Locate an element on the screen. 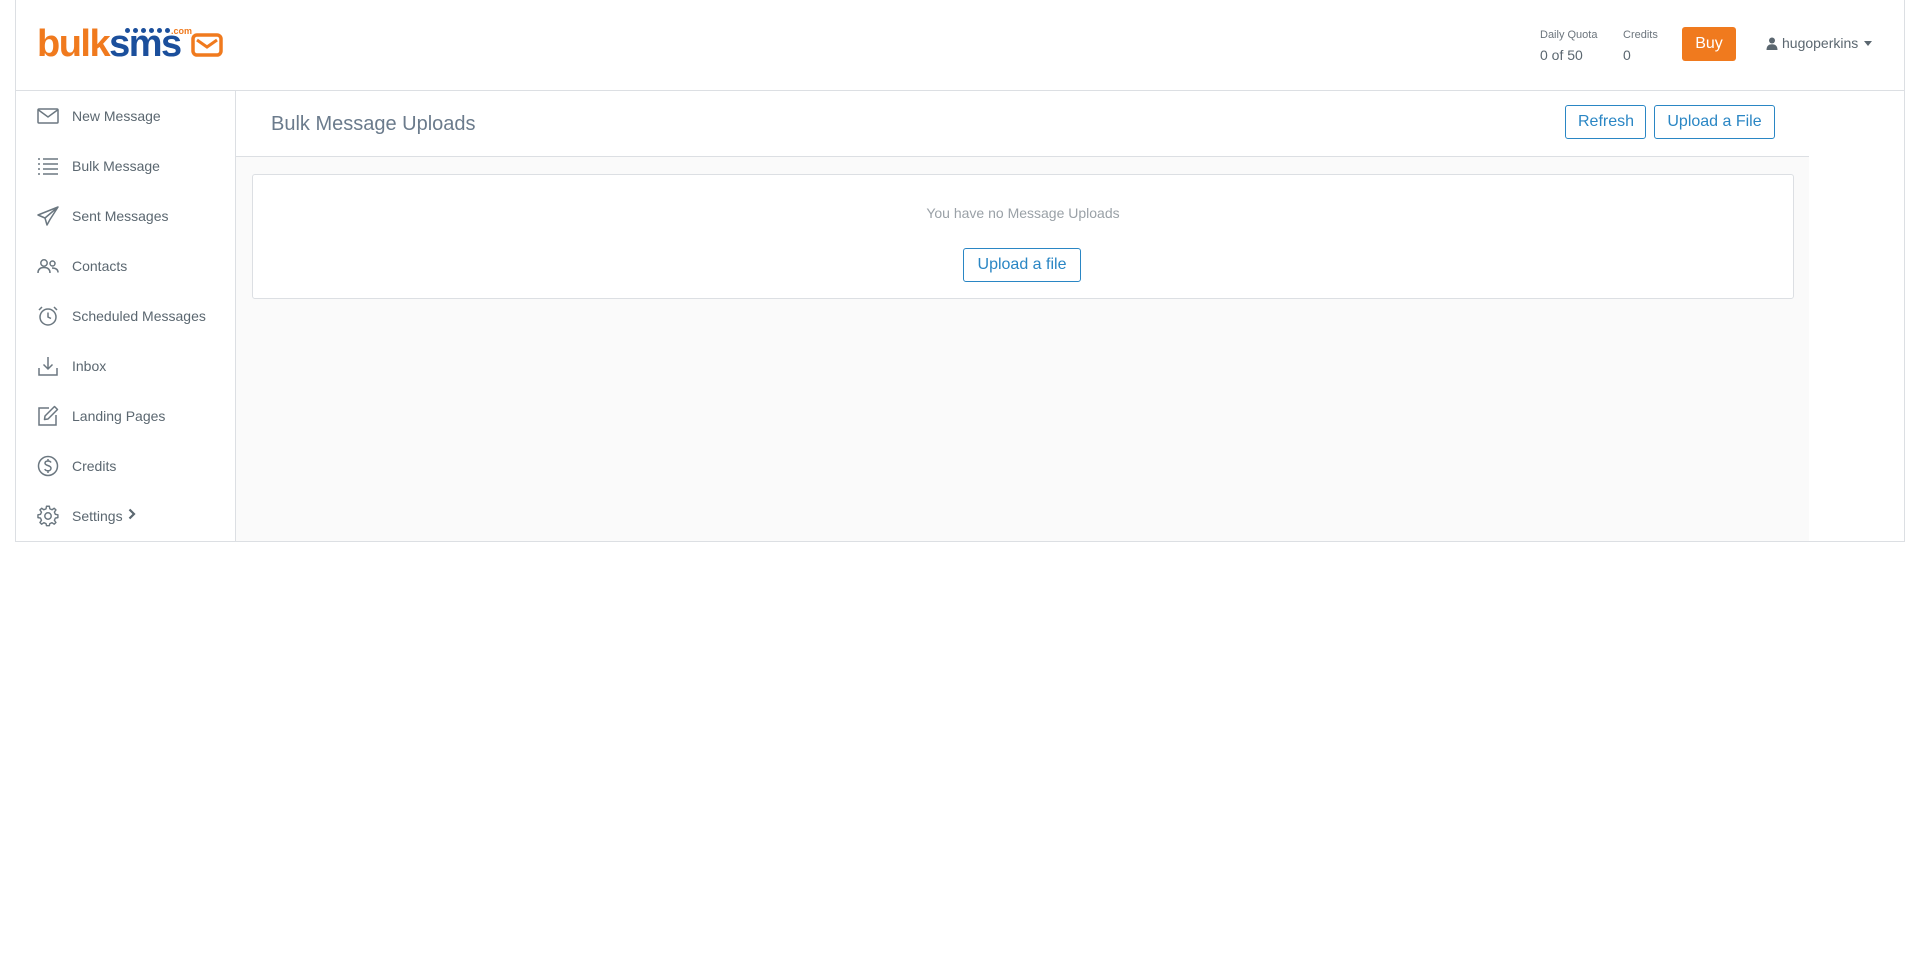  sidebar-item-credits: Credits is located at coordinates (125, 466).